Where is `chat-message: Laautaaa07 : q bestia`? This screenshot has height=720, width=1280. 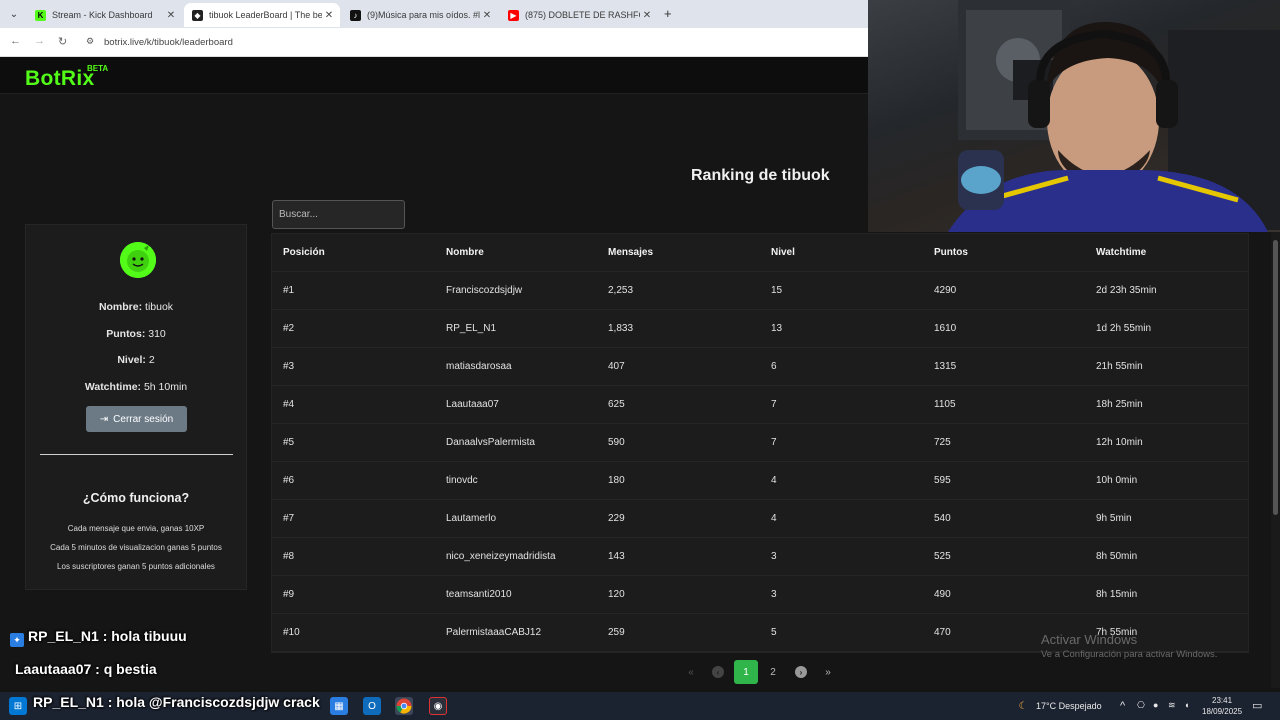 chat-message: Laautaaa07 : q bestia is located at coordinates (86, 669).